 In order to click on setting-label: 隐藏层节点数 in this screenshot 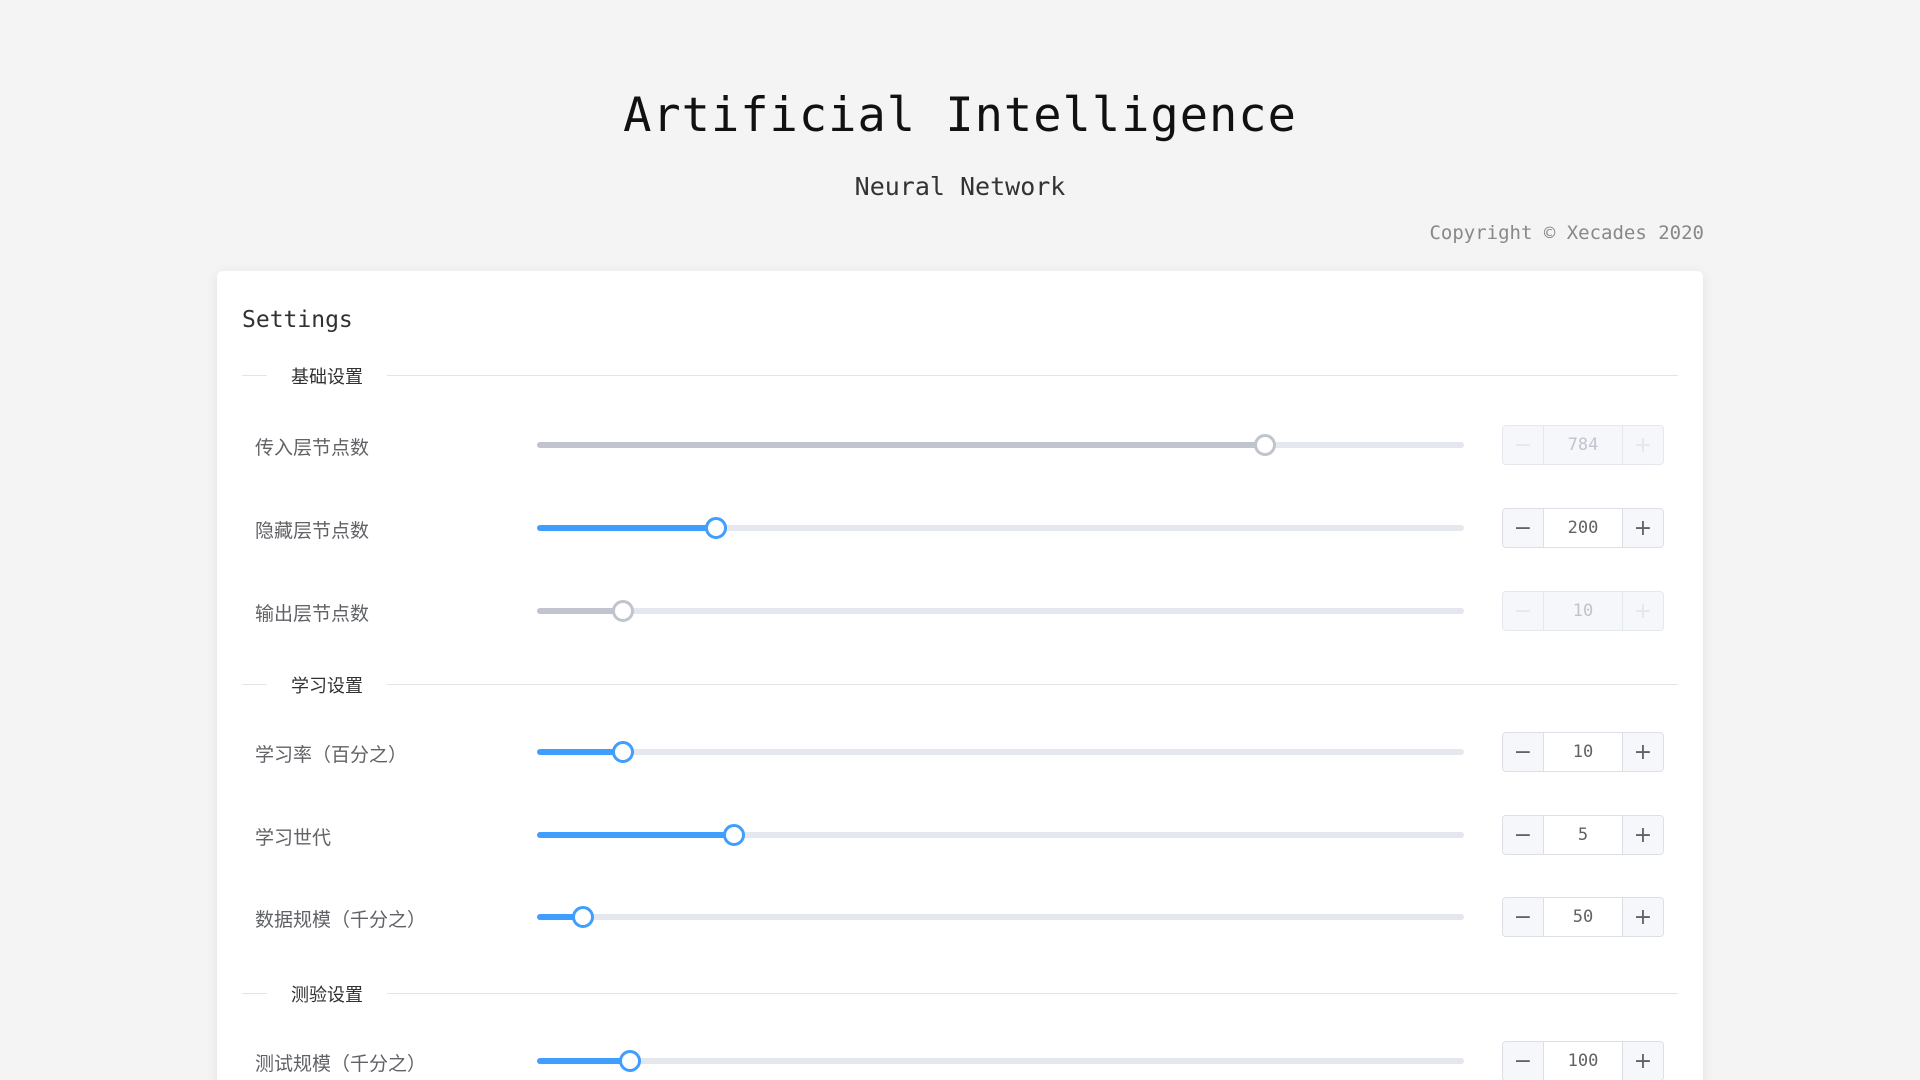, I will do `click(312, 531)`.